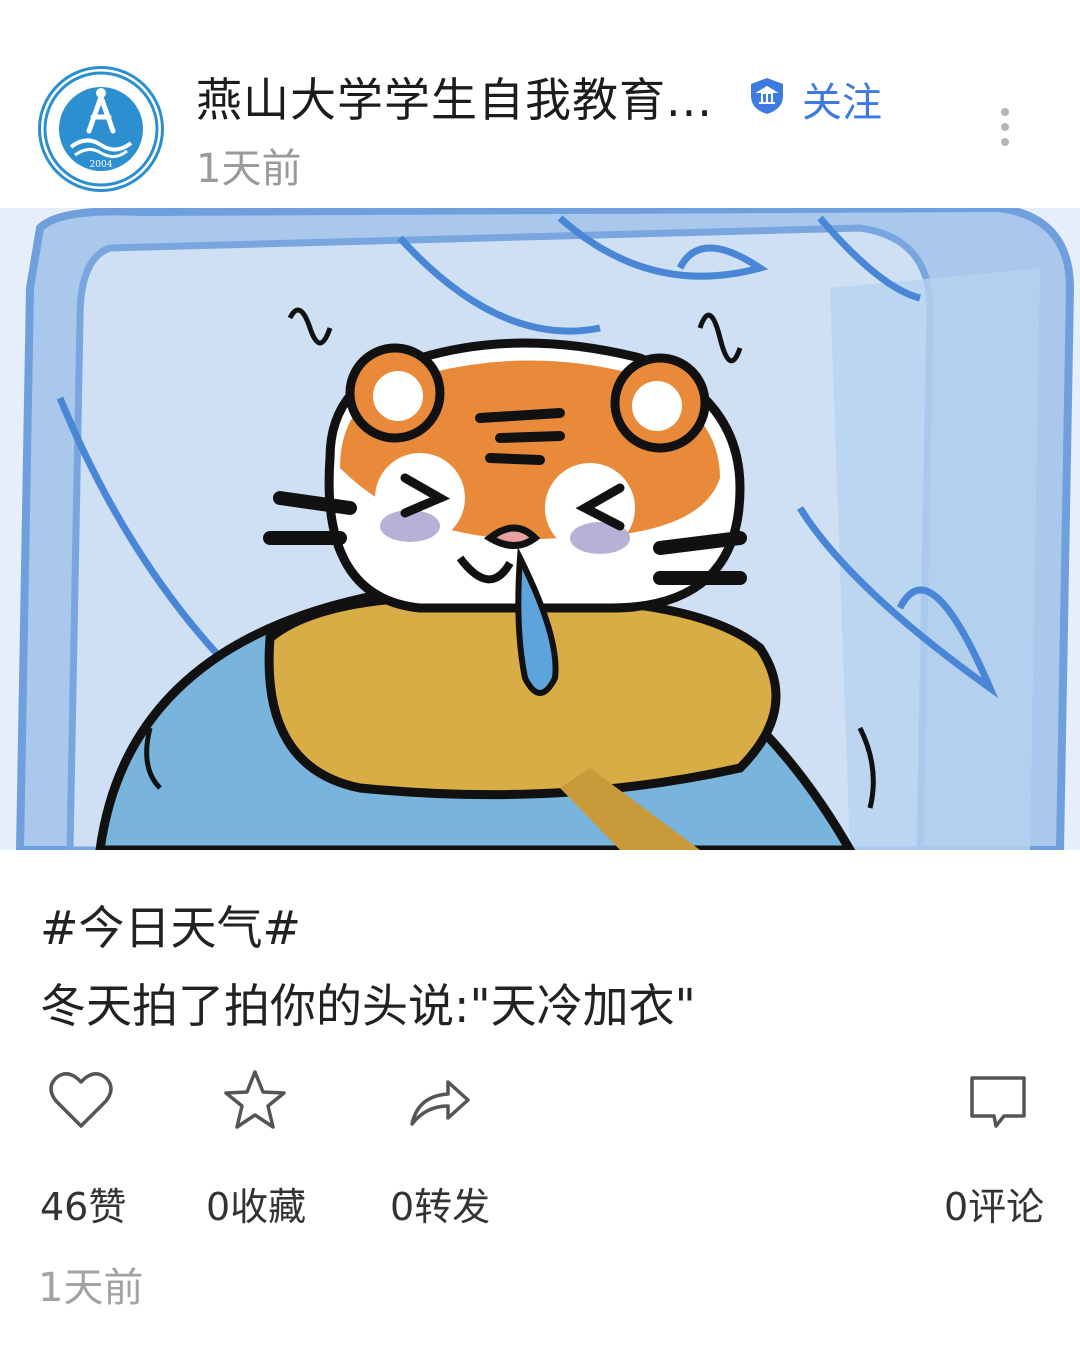  I want to click on post-body-text: 冬天拍了拍你的头说:"天冷加衣", so click(368, 1006).